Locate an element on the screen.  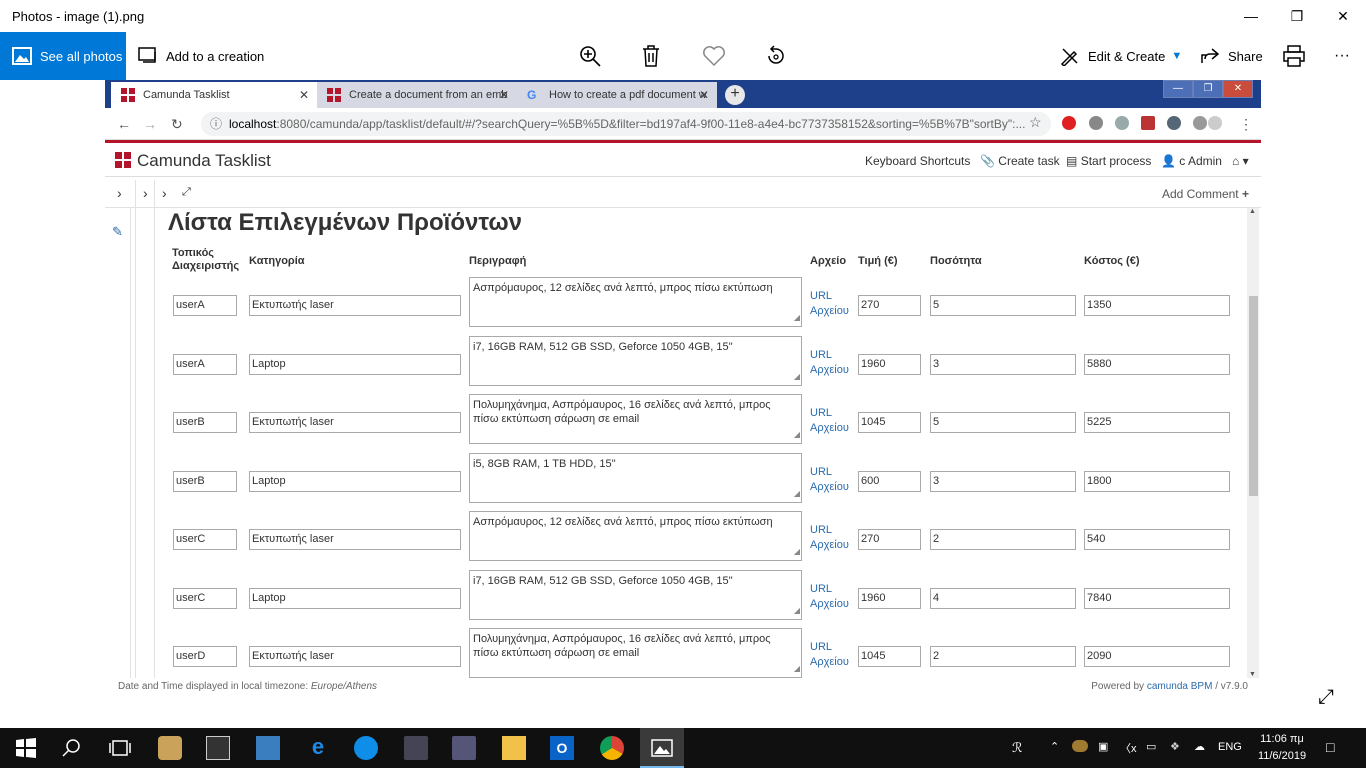
notifications-icon: □ is located at coordinates (1330, 747).